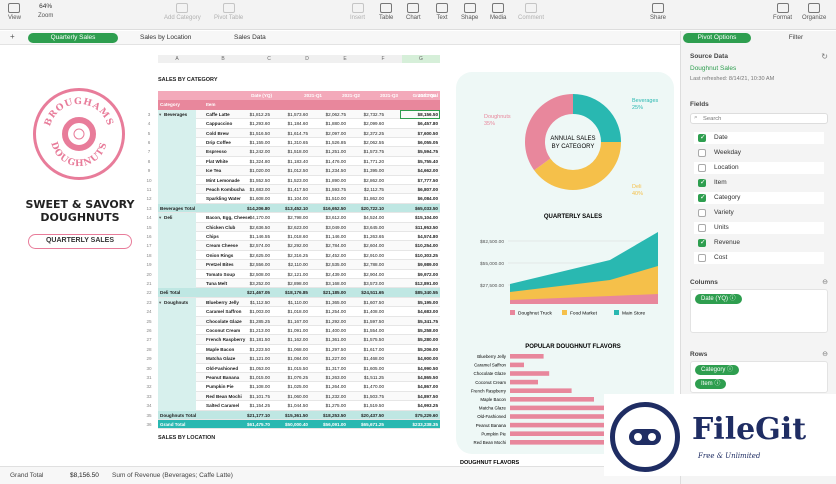 The image size is (836, 484). Describe the element at coordinates (328, 189) in the screenshot. I see `value-cell: $1,593.75` at that location.